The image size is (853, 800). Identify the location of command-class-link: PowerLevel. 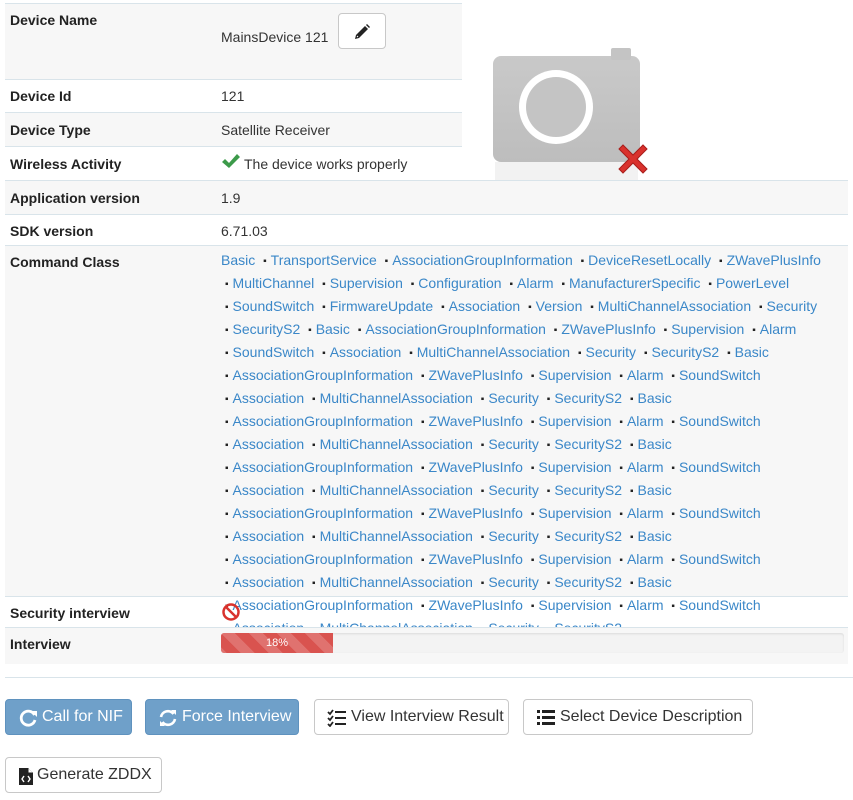
(752, 283).